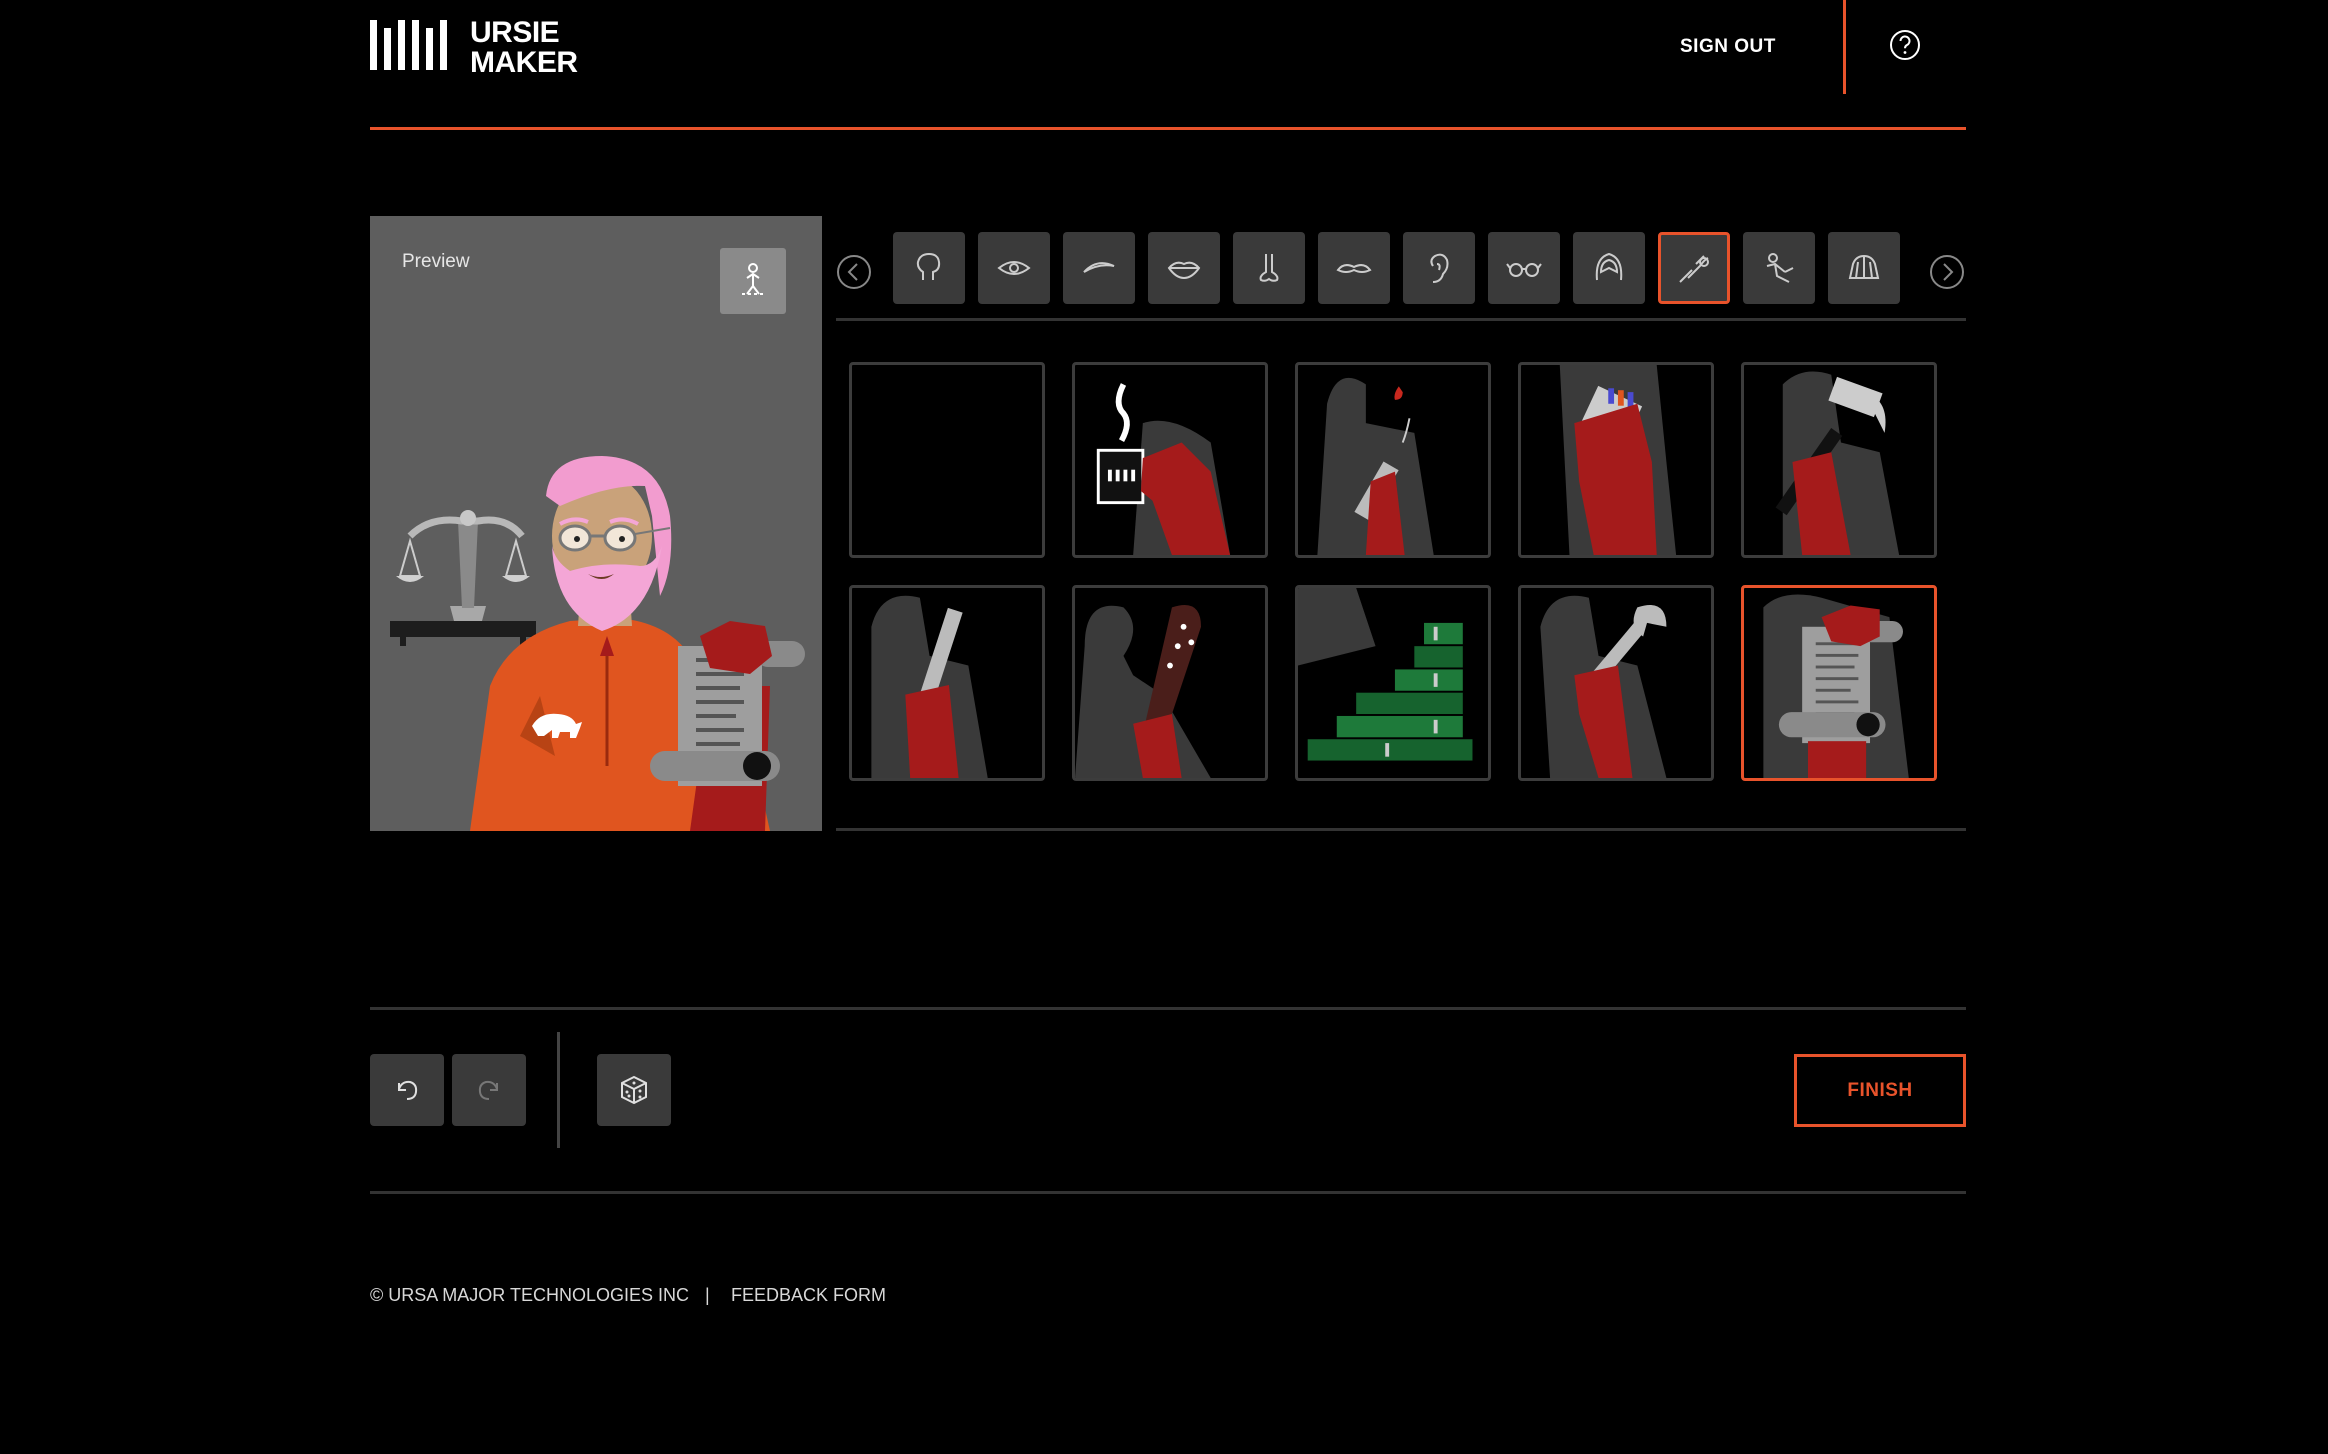 The height and width of the screenshot is (1454, 2328). I want to click on dice-icon, so click(634, 1090).